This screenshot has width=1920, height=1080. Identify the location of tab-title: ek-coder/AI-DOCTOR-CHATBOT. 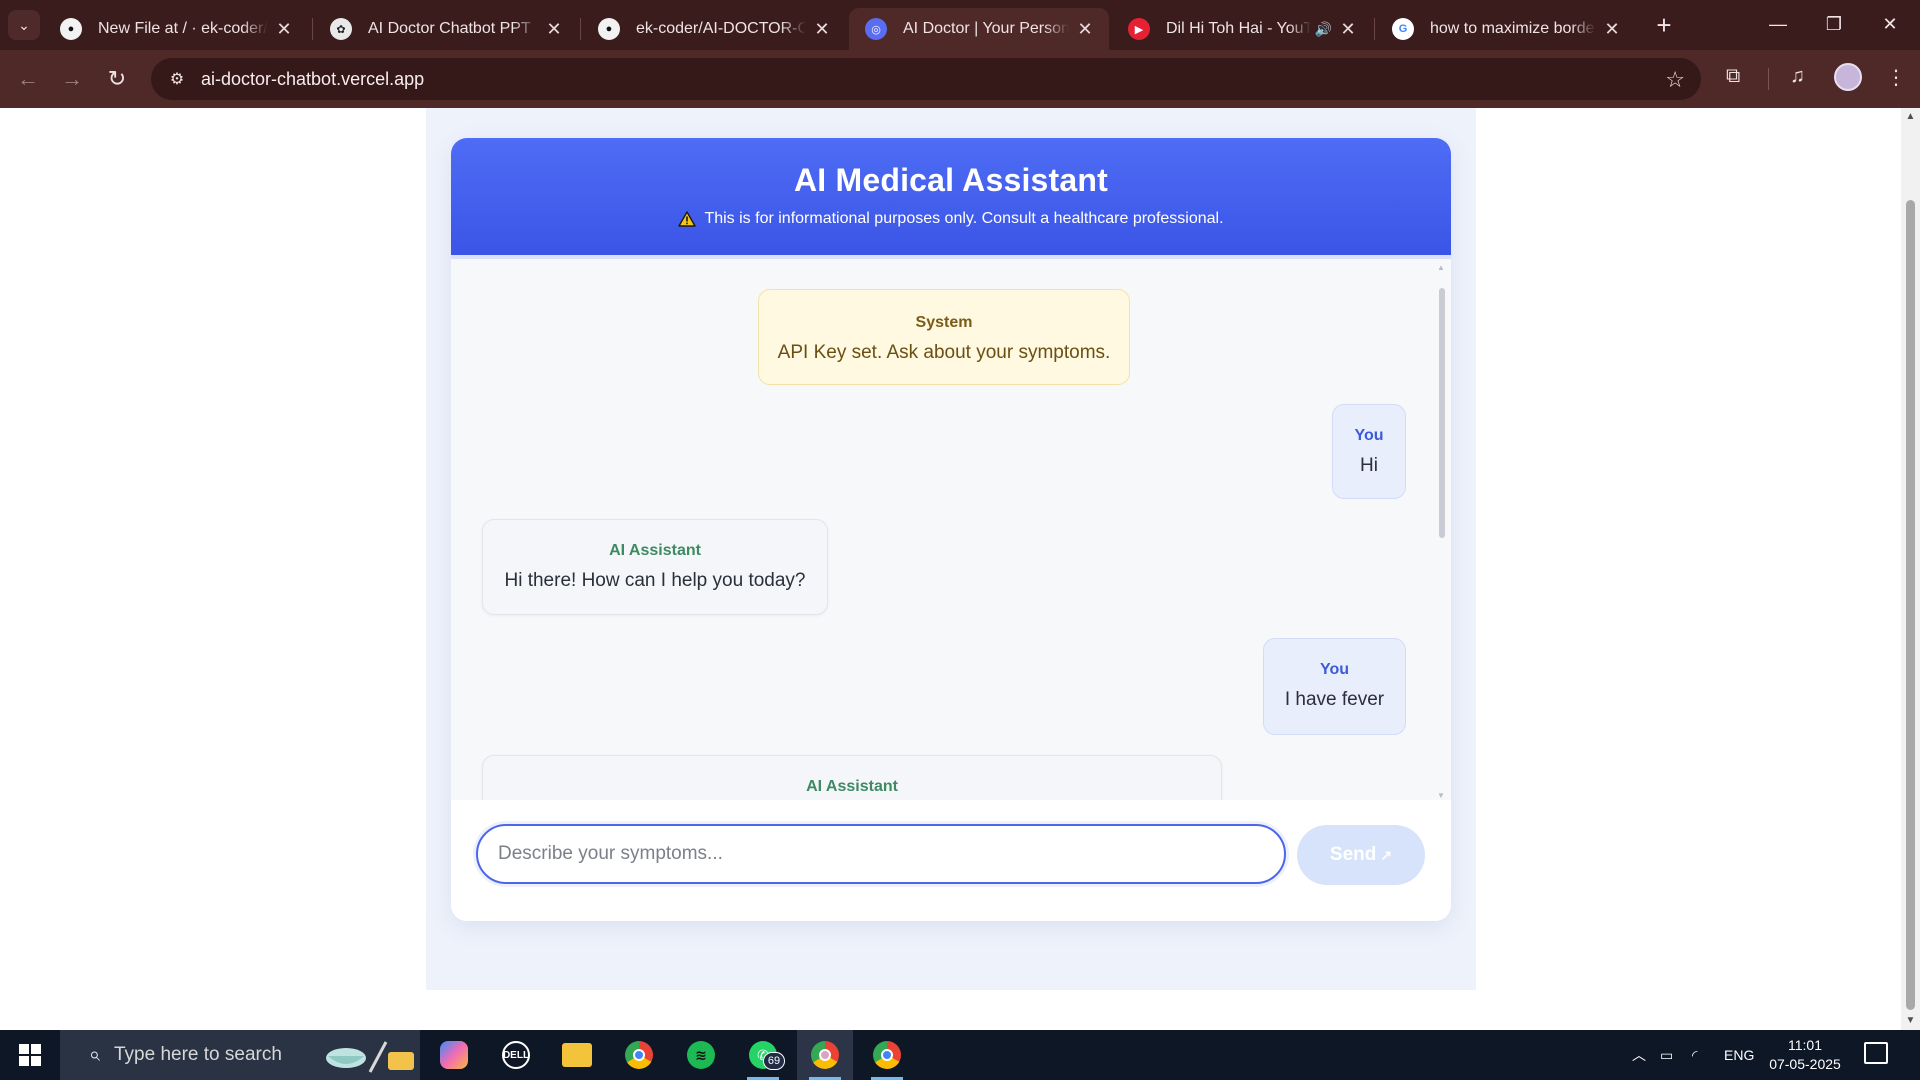
(721, 28).